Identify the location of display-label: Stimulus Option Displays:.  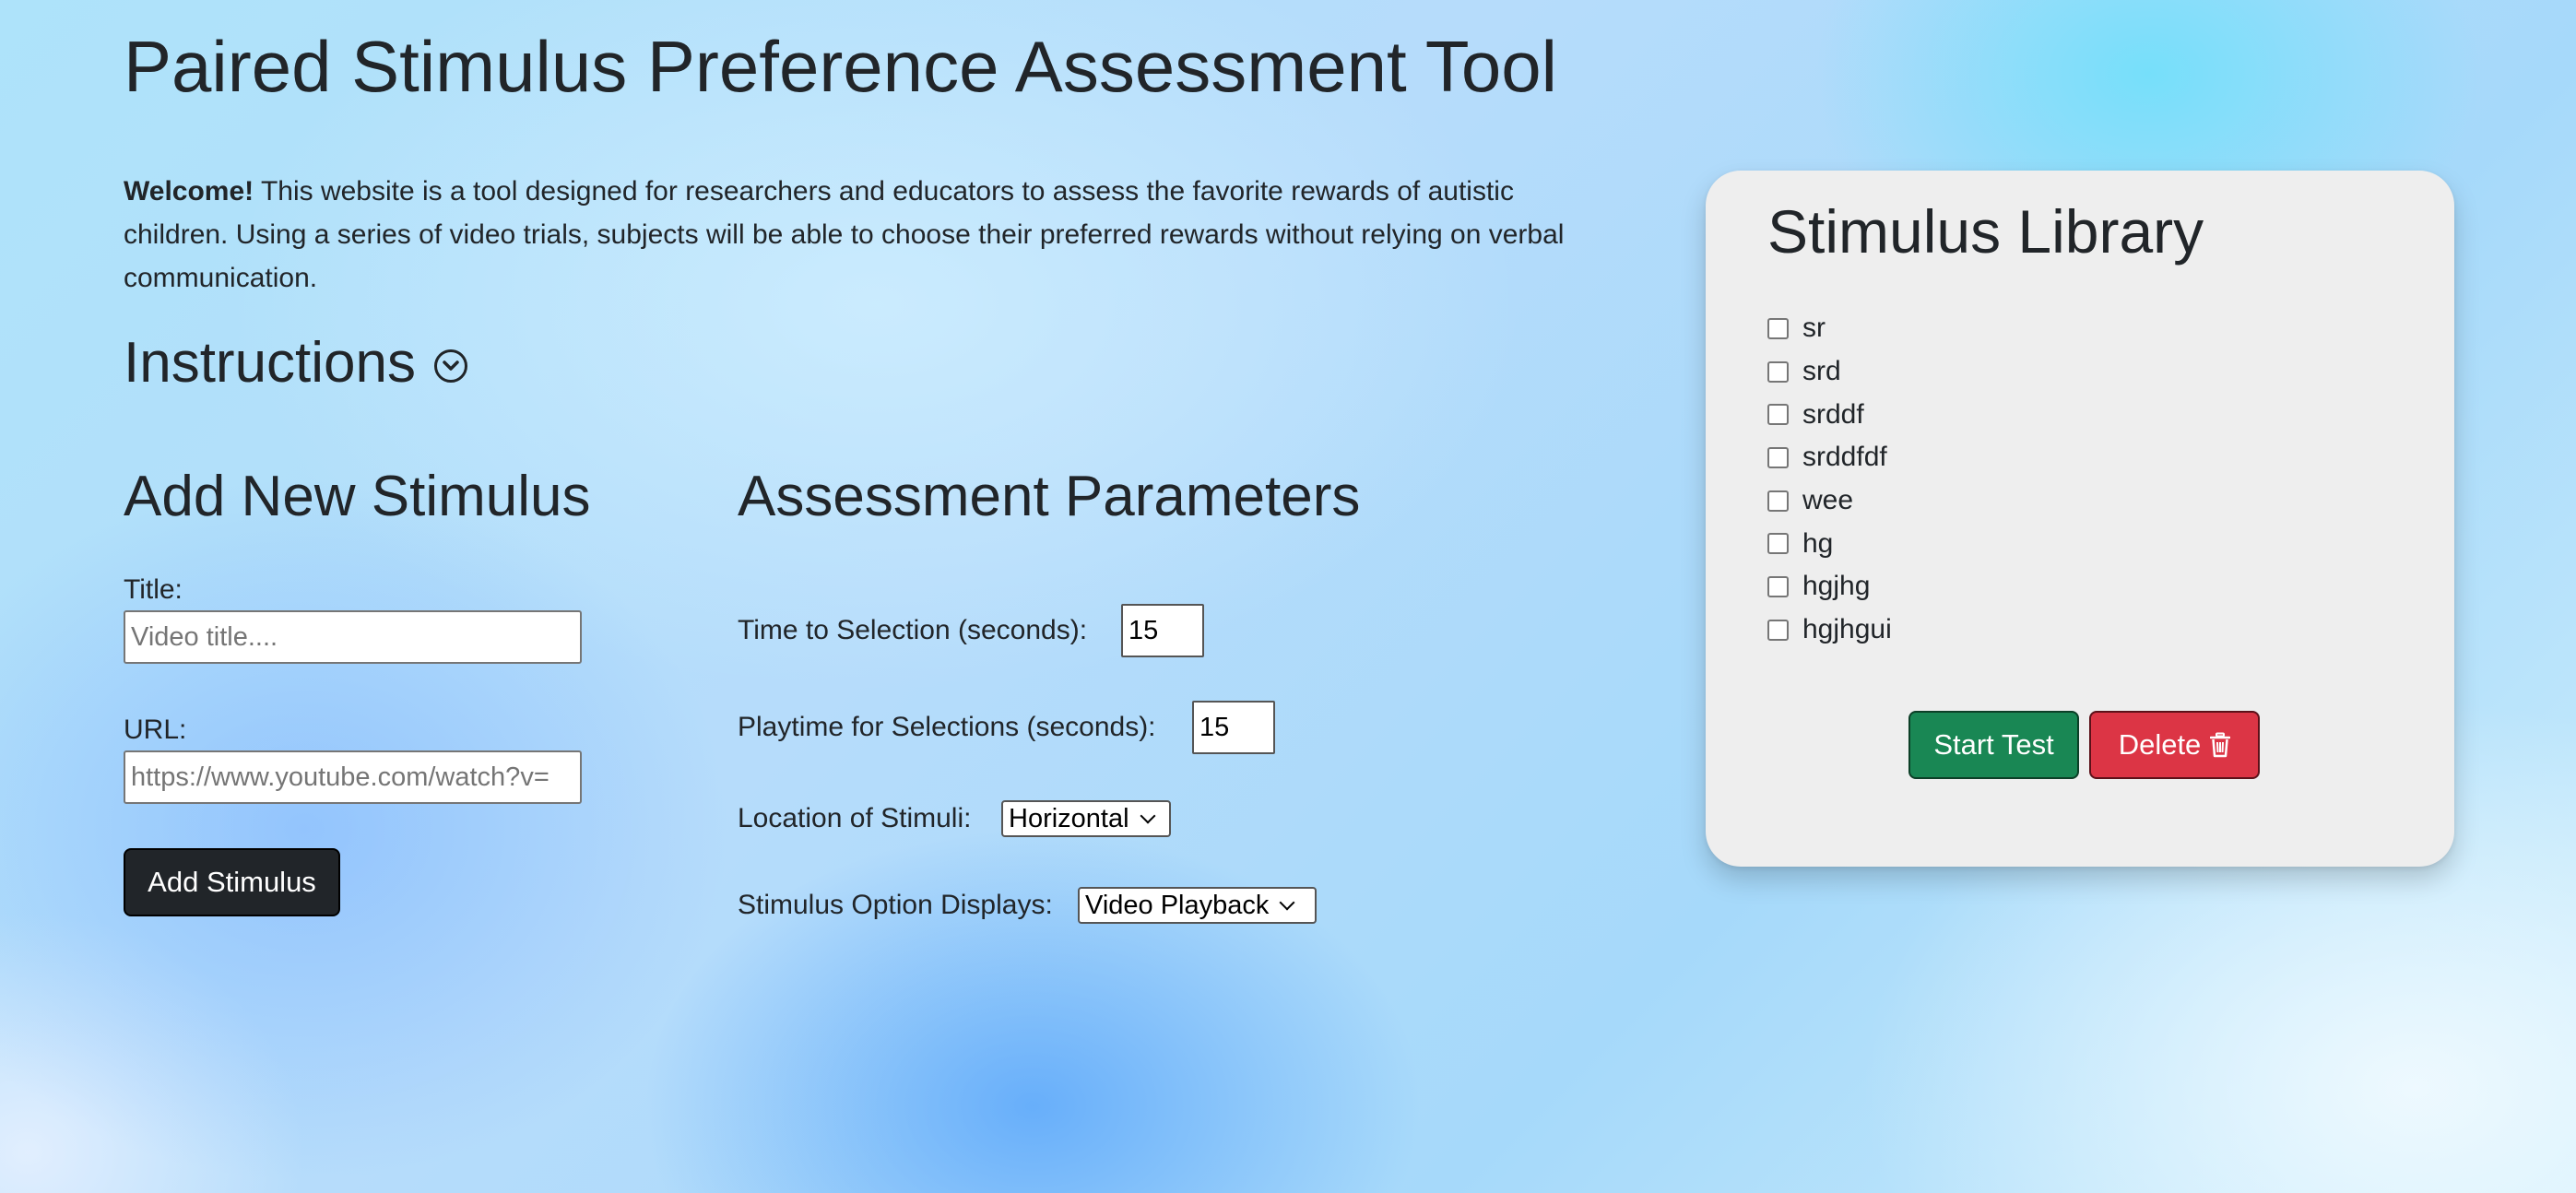
(895, 905).